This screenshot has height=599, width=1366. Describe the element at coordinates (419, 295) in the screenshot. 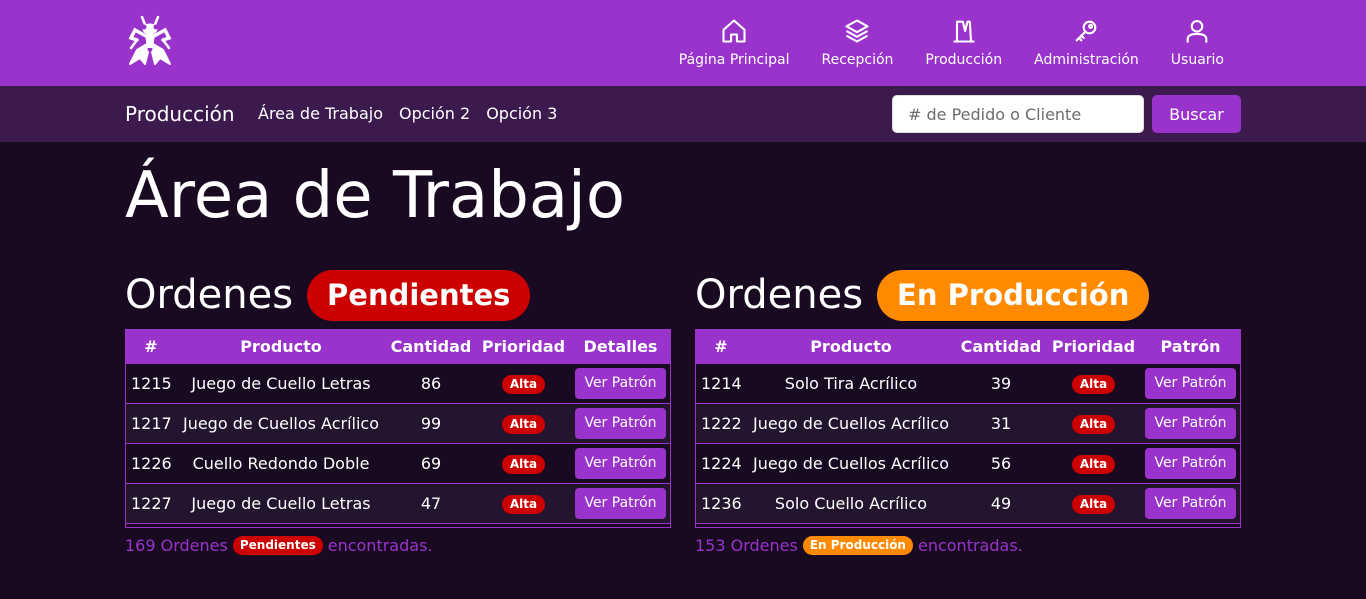

I see `pending-status-badge: Pendientes` at that location.